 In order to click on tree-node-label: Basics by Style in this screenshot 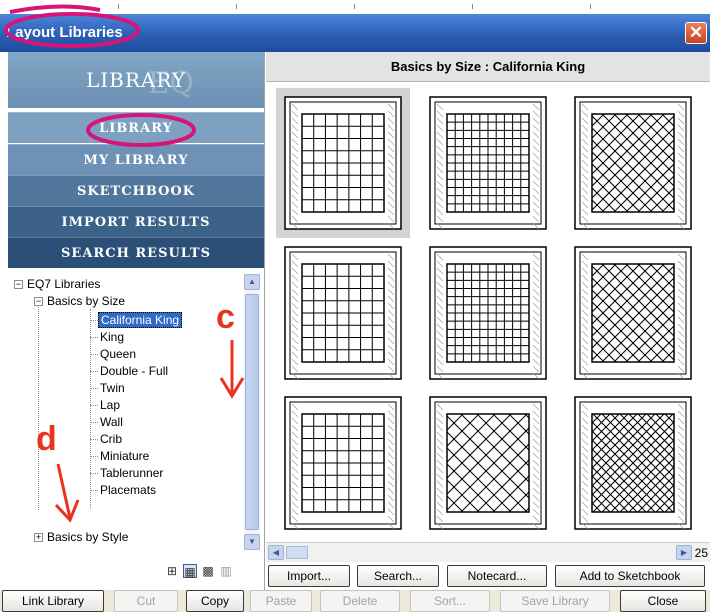, I will do `click(88, 537)`.